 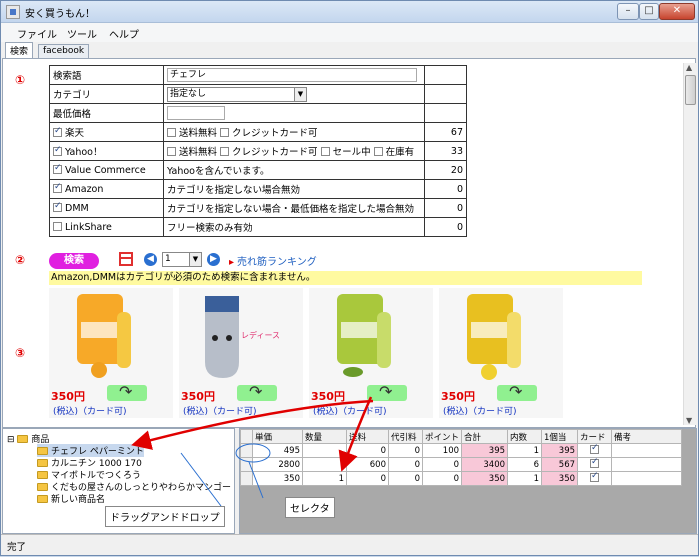 I want to click on scroll-up-icon: ▲, so click(x=689, y=67).